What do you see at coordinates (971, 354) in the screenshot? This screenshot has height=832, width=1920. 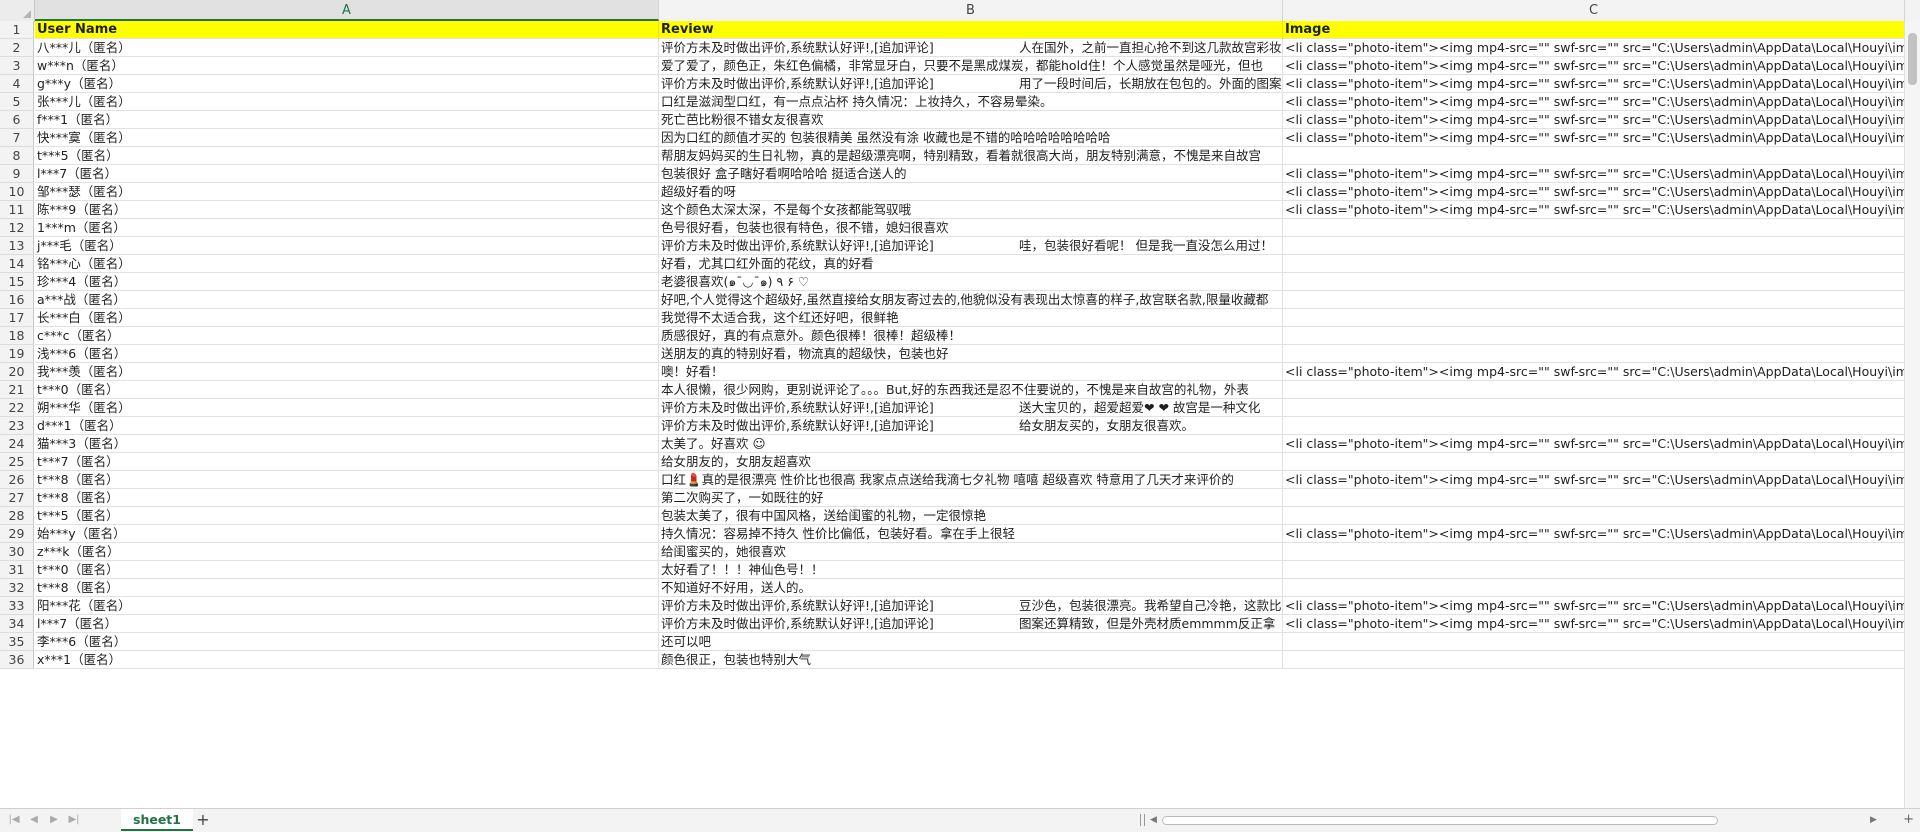 I see `cell-review: 送朋友的真的特别好看，物流真的超级快，包装也好` at bounding box center [971, 354].